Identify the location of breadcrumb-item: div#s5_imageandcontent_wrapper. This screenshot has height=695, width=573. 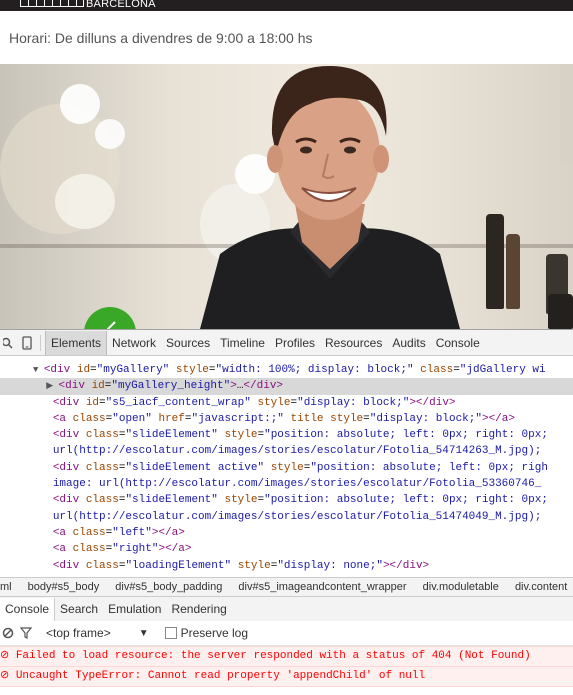
(322, 587).